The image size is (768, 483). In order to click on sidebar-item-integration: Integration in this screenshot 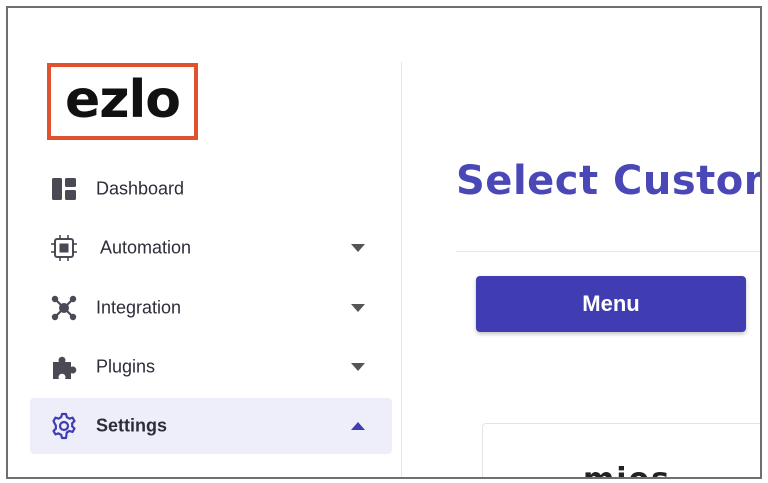, I will do `click(211, 308)`.